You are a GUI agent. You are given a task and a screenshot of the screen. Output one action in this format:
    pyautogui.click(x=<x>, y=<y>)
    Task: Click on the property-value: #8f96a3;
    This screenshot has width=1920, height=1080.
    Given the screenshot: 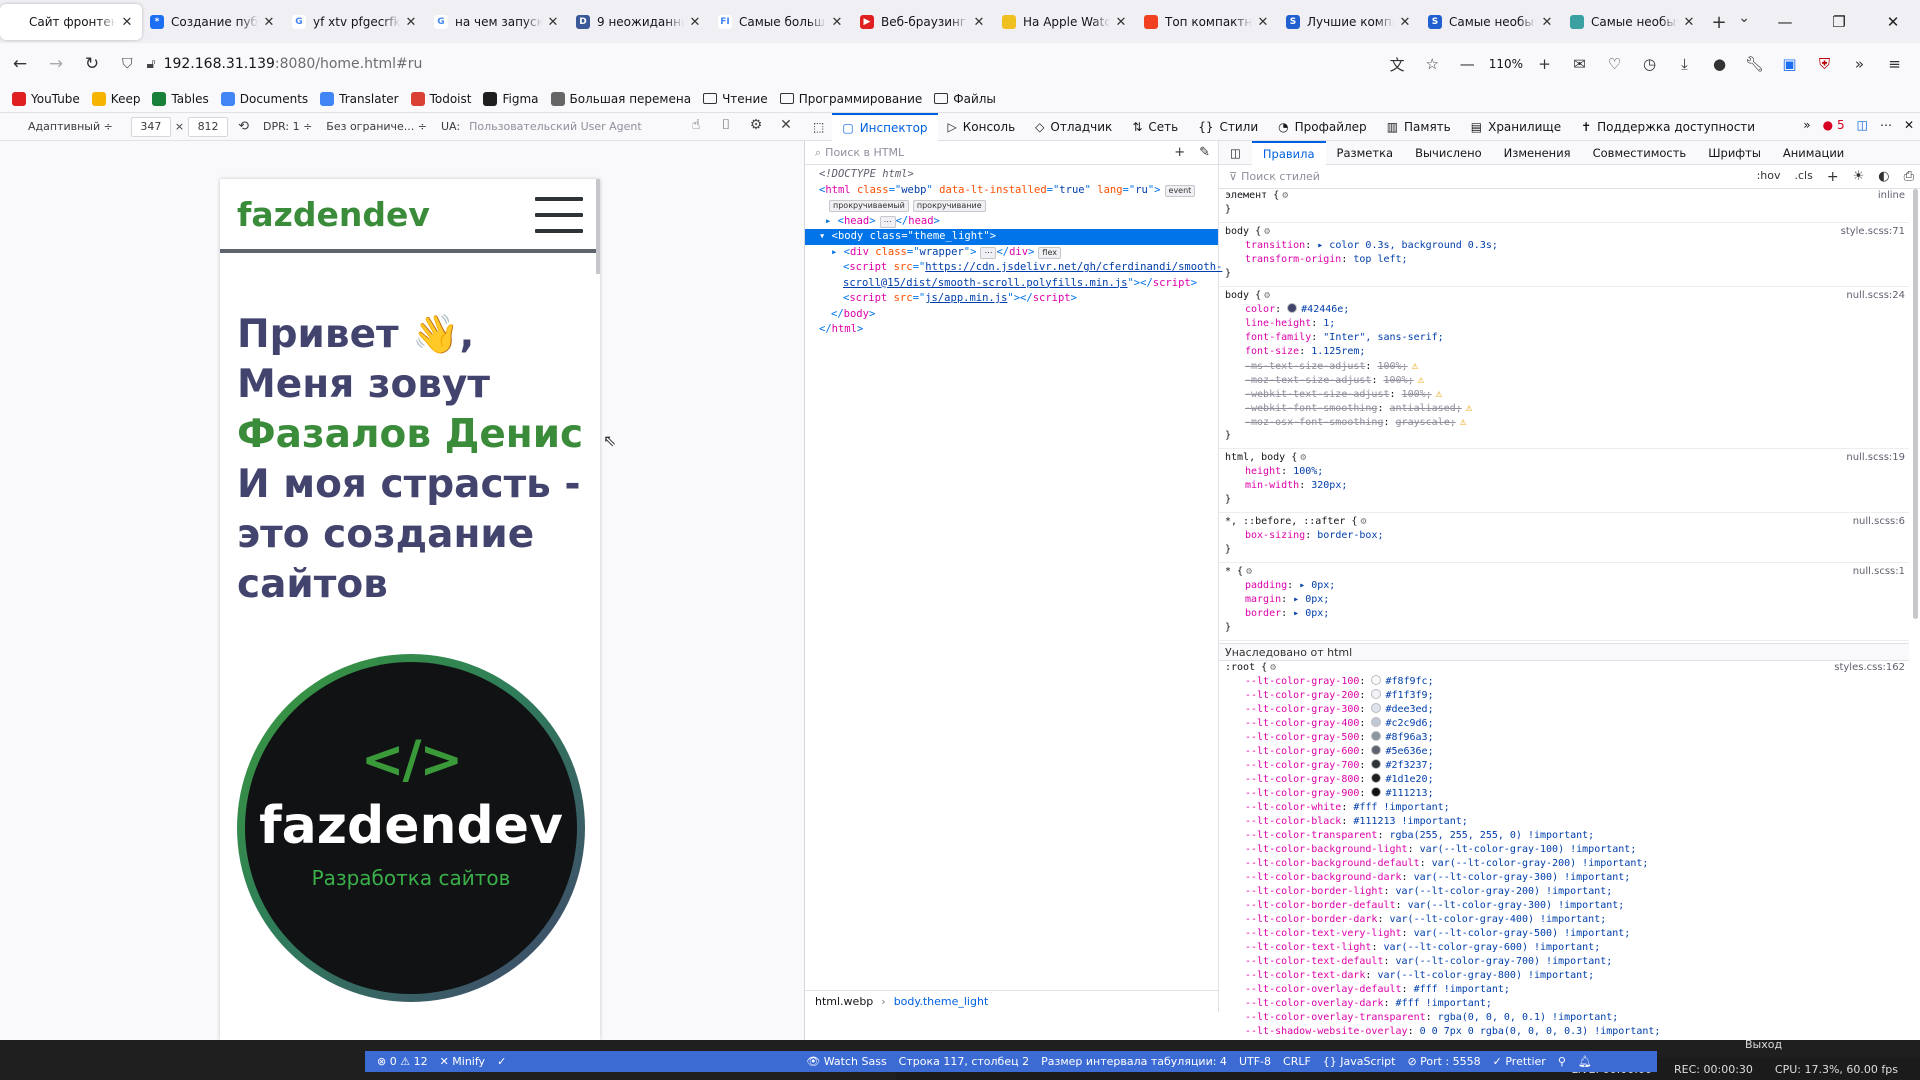 What is the action you would take?
    pyautogui.click(x=1409, y=737)
    